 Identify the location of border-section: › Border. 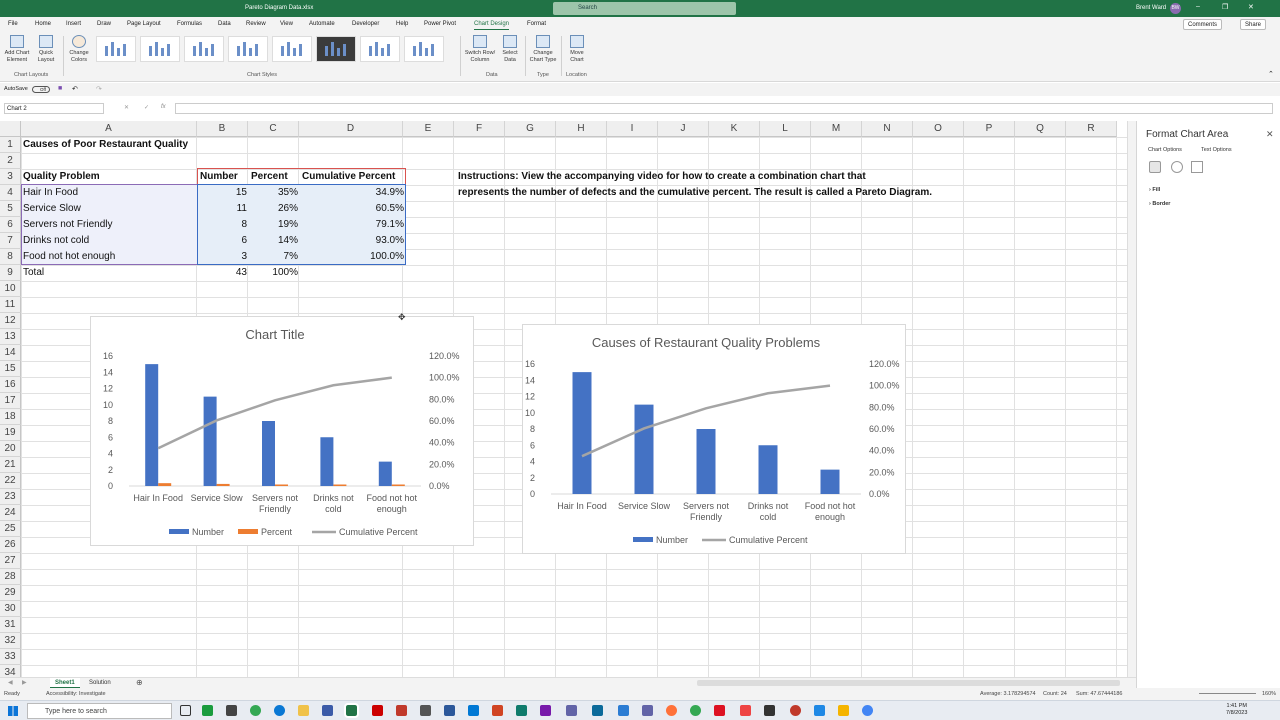
(1159, 204).